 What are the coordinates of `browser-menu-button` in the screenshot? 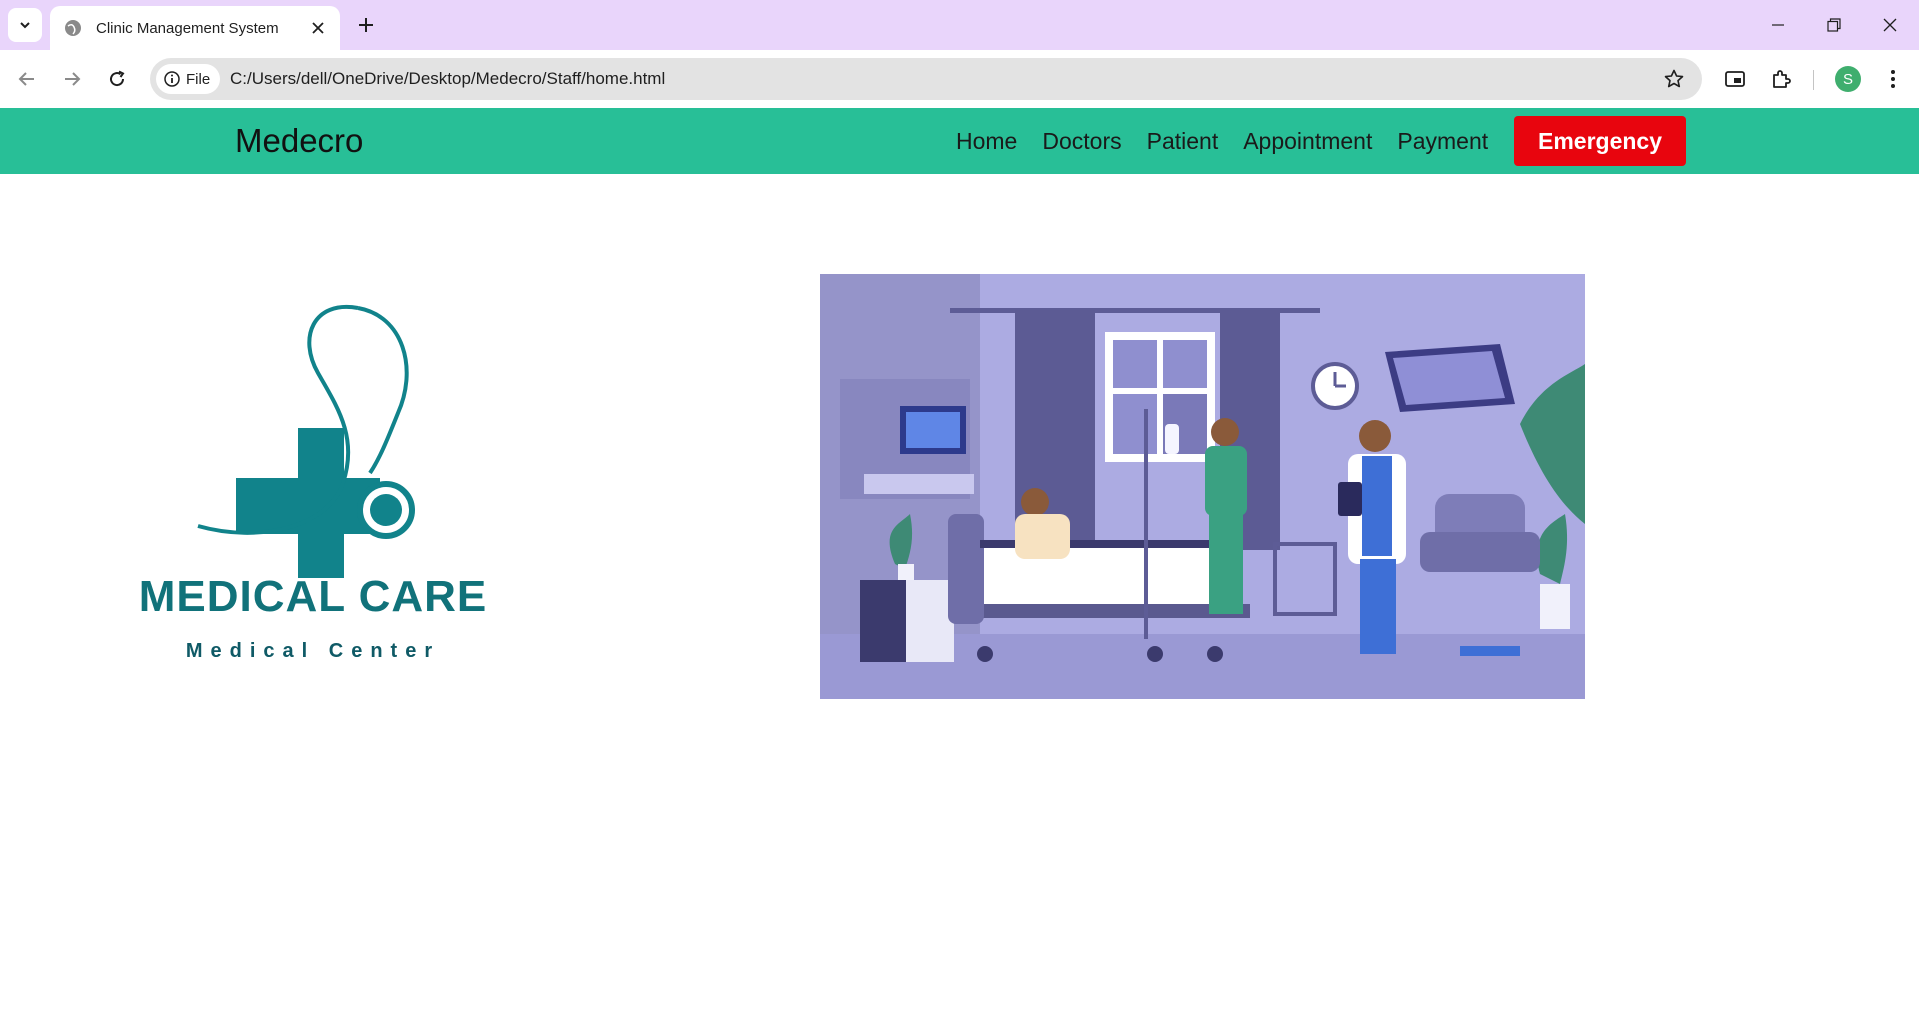 It's located at (1893, 79).